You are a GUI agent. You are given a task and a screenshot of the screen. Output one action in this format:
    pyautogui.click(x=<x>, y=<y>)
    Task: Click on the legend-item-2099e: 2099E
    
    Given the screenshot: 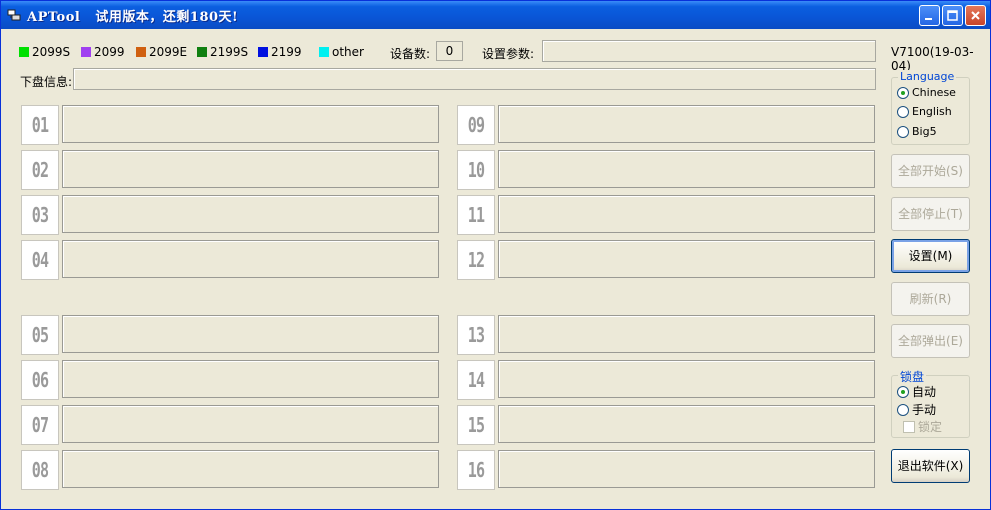 What is the action you would take?
    pyautogui.click(x=161, y=52)
    